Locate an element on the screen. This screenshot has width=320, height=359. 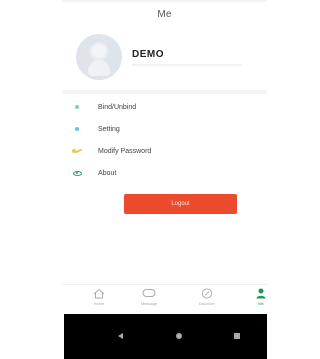
eye-icon is located at coordinates (77, 173).